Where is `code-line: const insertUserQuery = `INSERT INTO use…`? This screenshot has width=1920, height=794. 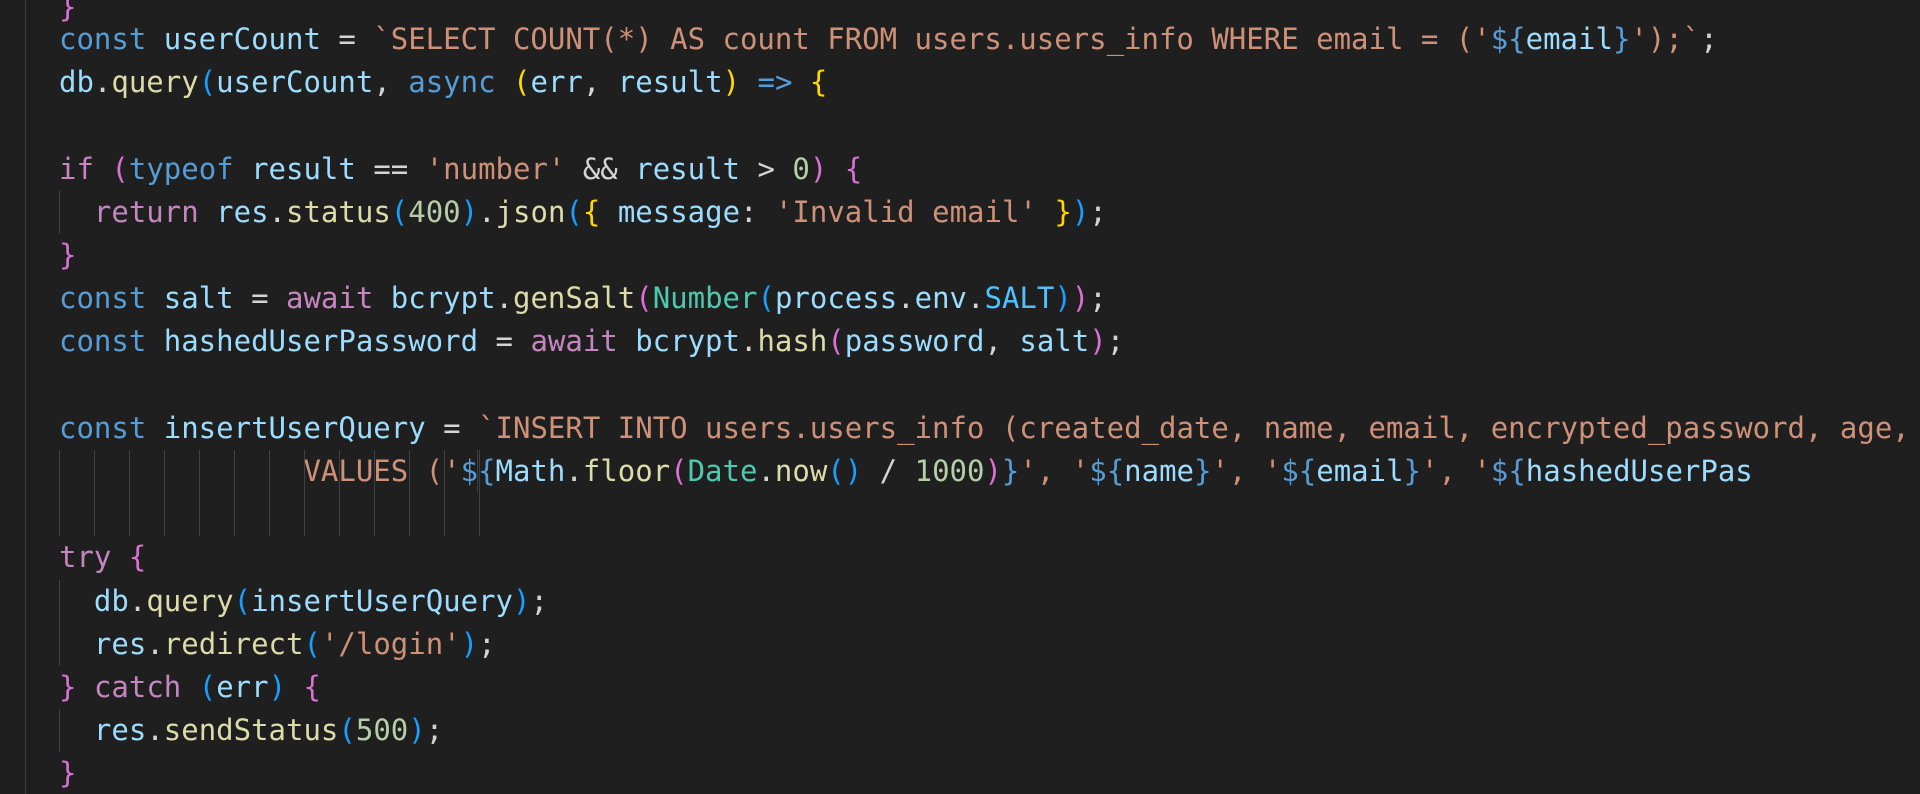
code-line: const insertUserQuery = `INSERT INTO use… is located at coordinates (989, 428).